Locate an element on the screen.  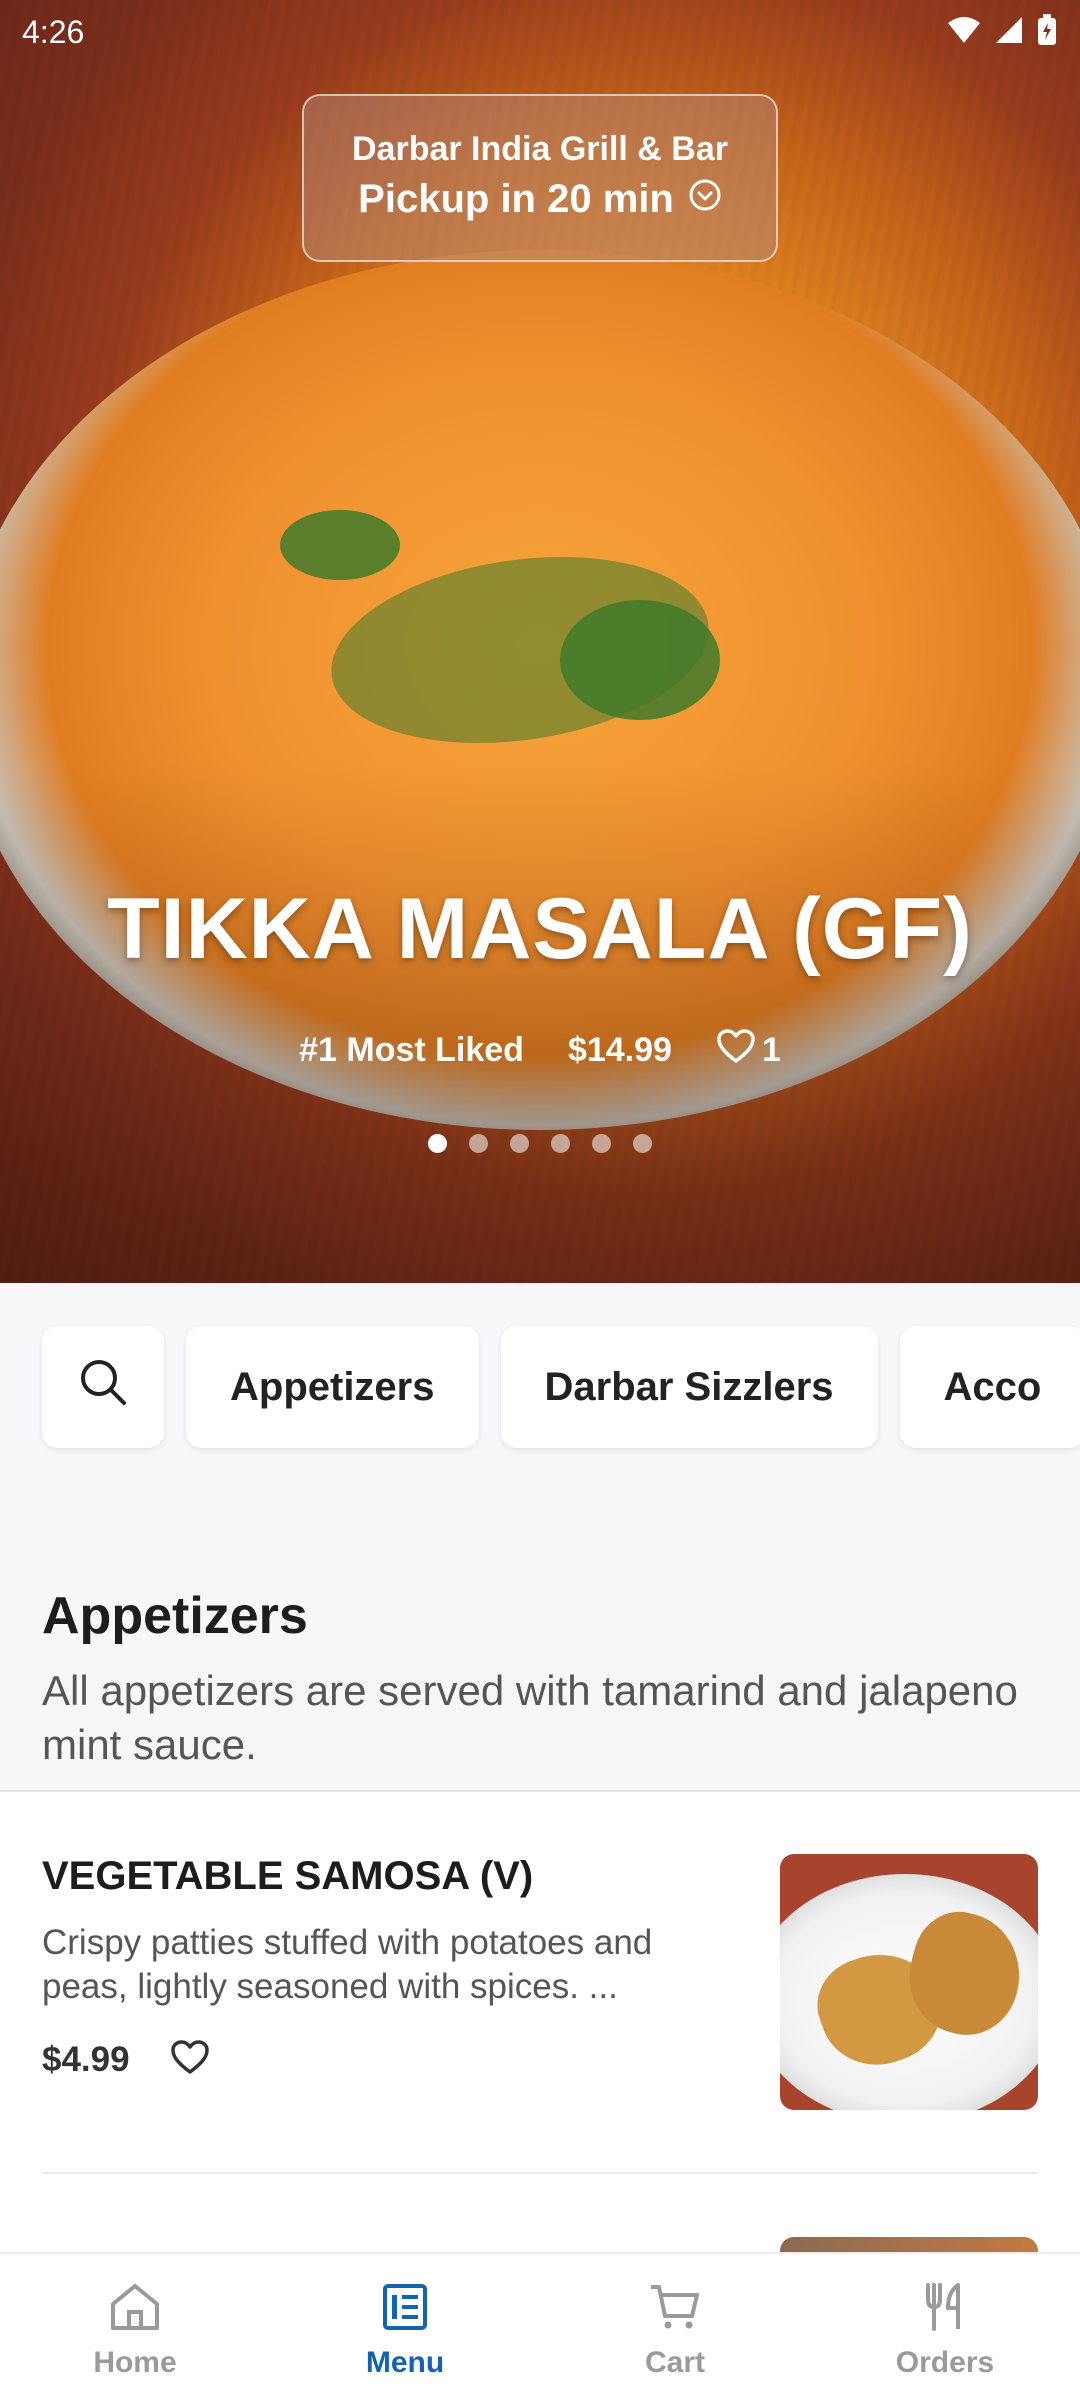
bottom-navigation: Home Menu Cart Orders is located at coordinates (540, 2326).